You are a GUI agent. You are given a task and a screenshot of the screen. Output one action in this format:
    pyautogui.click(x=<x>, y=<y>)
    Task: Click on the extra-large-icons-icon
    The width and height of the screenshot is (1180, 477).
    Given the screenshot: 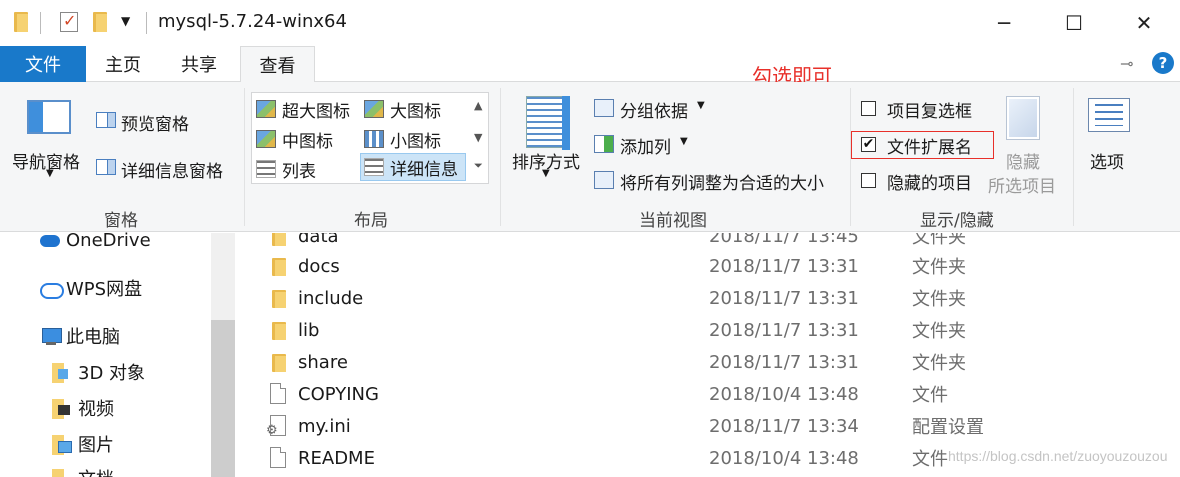 What is the action you would take?
    pyautogui.click(x=266, y=109)
    